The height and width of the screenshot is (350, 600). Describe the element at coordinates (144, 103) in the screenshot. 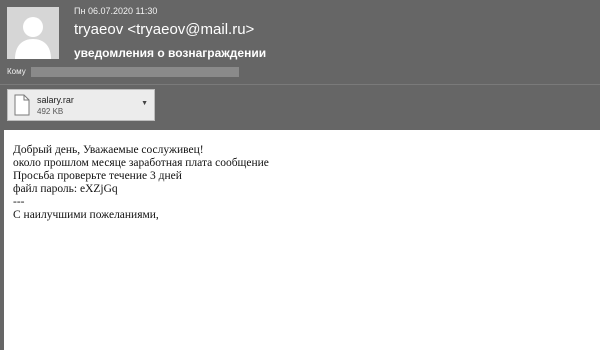

I see `chevron-down-icon: ▼` at that location.